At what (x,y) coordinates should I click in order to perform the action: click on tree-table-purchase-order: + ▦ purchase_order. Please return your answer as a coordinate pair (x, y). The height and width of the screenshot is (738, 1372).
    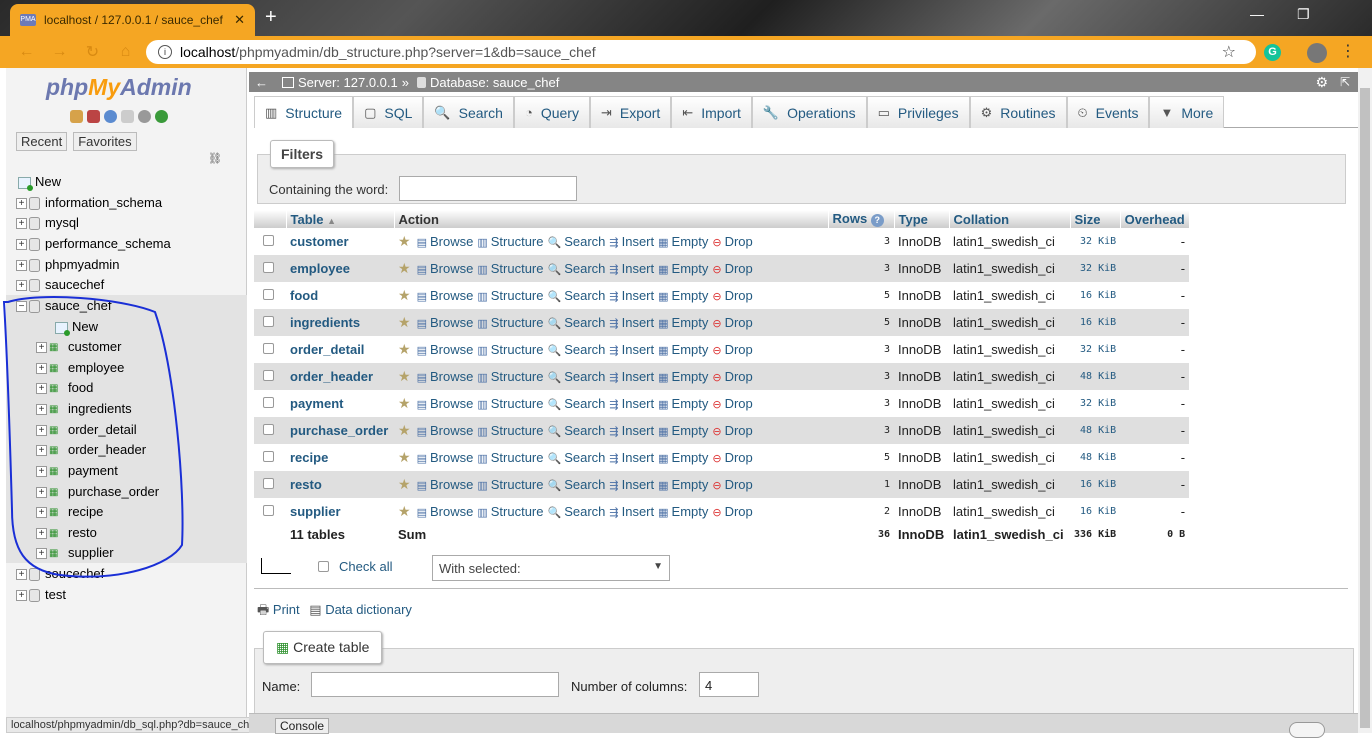
    Looking at the image, I should click on (97, 491).